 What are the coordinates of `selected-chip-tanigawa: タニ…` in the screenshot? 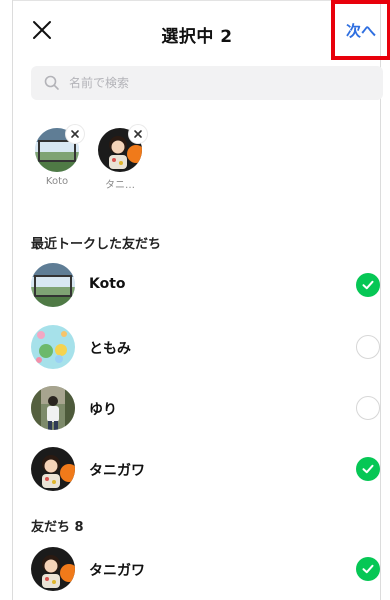 It's located at (121, 161).